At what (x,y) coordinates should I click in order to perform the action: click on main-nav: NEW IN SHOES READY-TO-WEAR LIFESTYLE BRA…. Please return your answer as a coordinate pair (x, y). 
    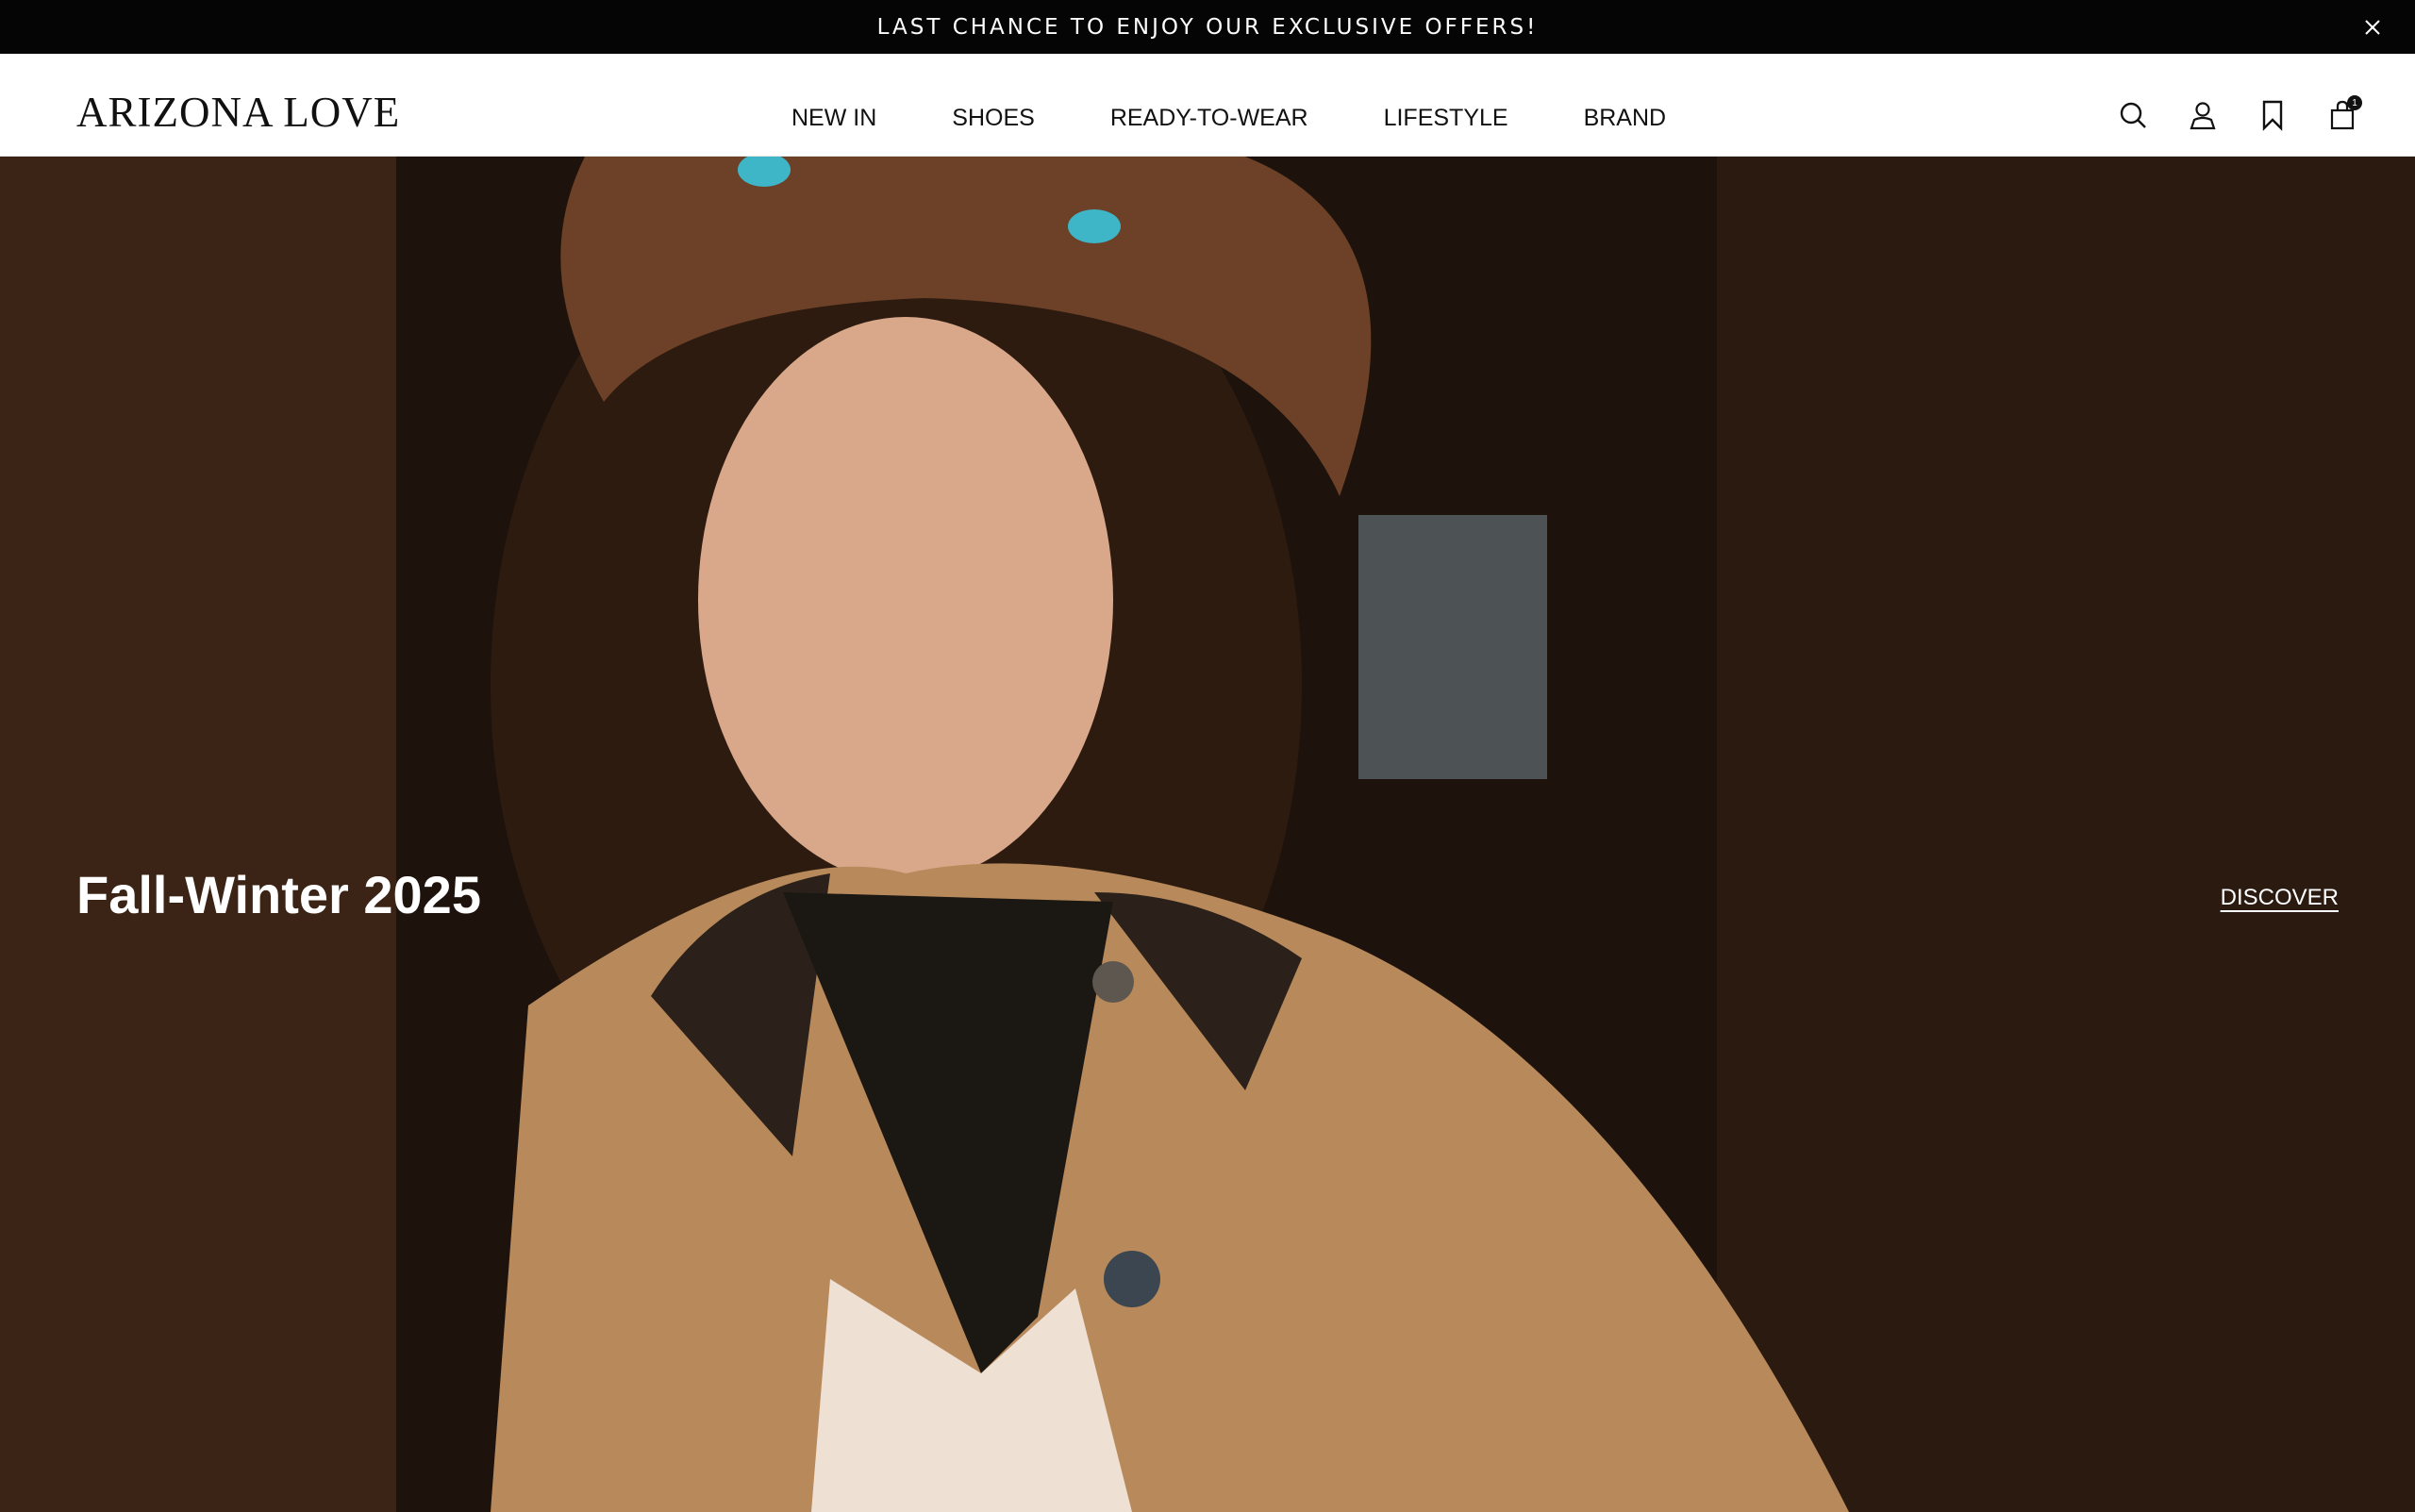
    Looking at the image, I should click on (1228, 118).